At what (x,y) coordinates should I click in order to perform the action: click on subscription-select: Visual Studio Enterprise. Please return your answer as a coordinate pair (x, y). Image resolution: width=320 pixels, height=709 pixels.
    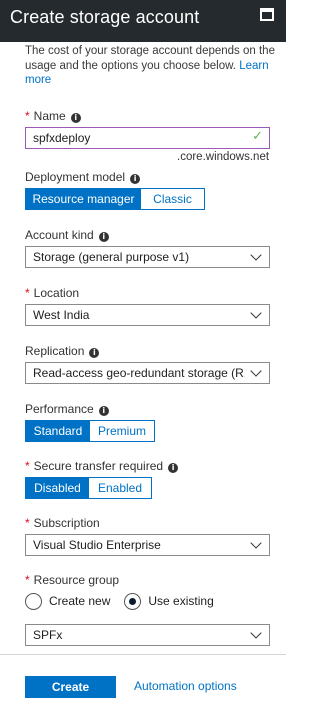
    Looking at the image, I should click on (147, 545).